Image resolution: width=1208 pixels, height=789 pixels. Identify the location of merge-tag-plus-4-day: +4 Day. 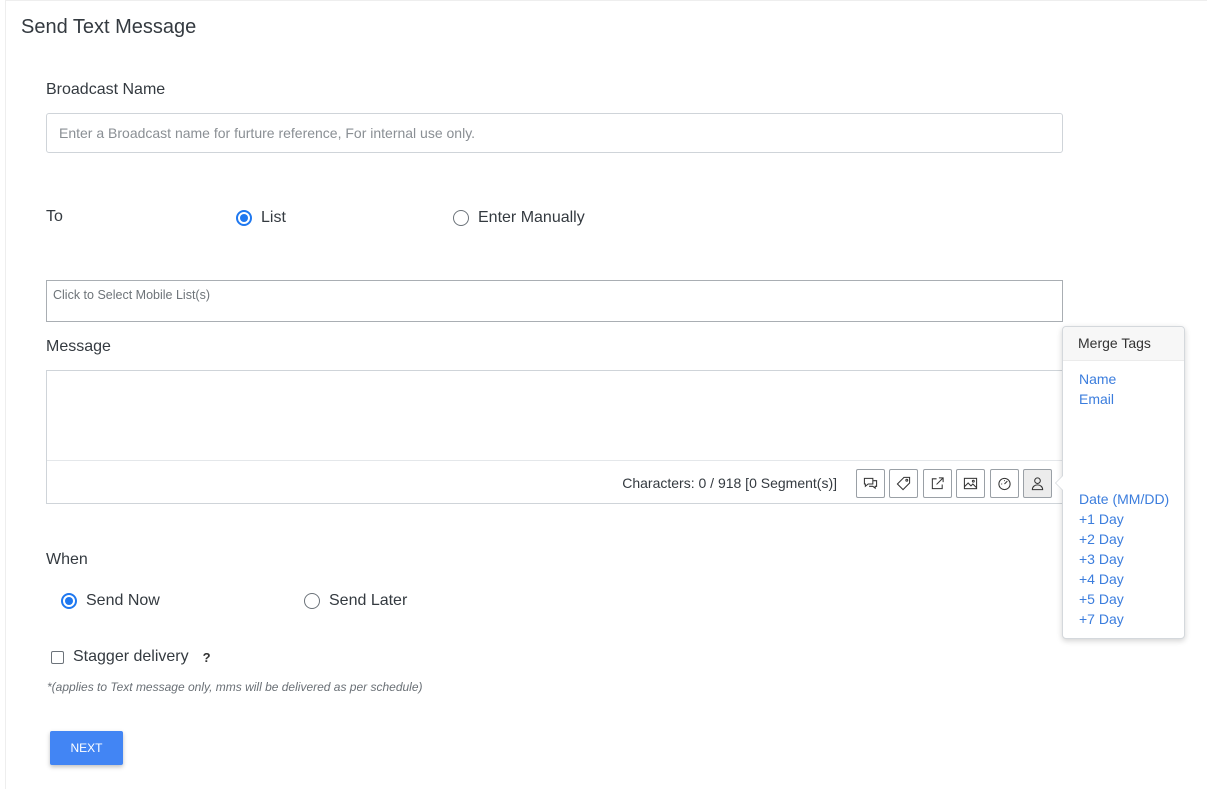
(1101, 579).